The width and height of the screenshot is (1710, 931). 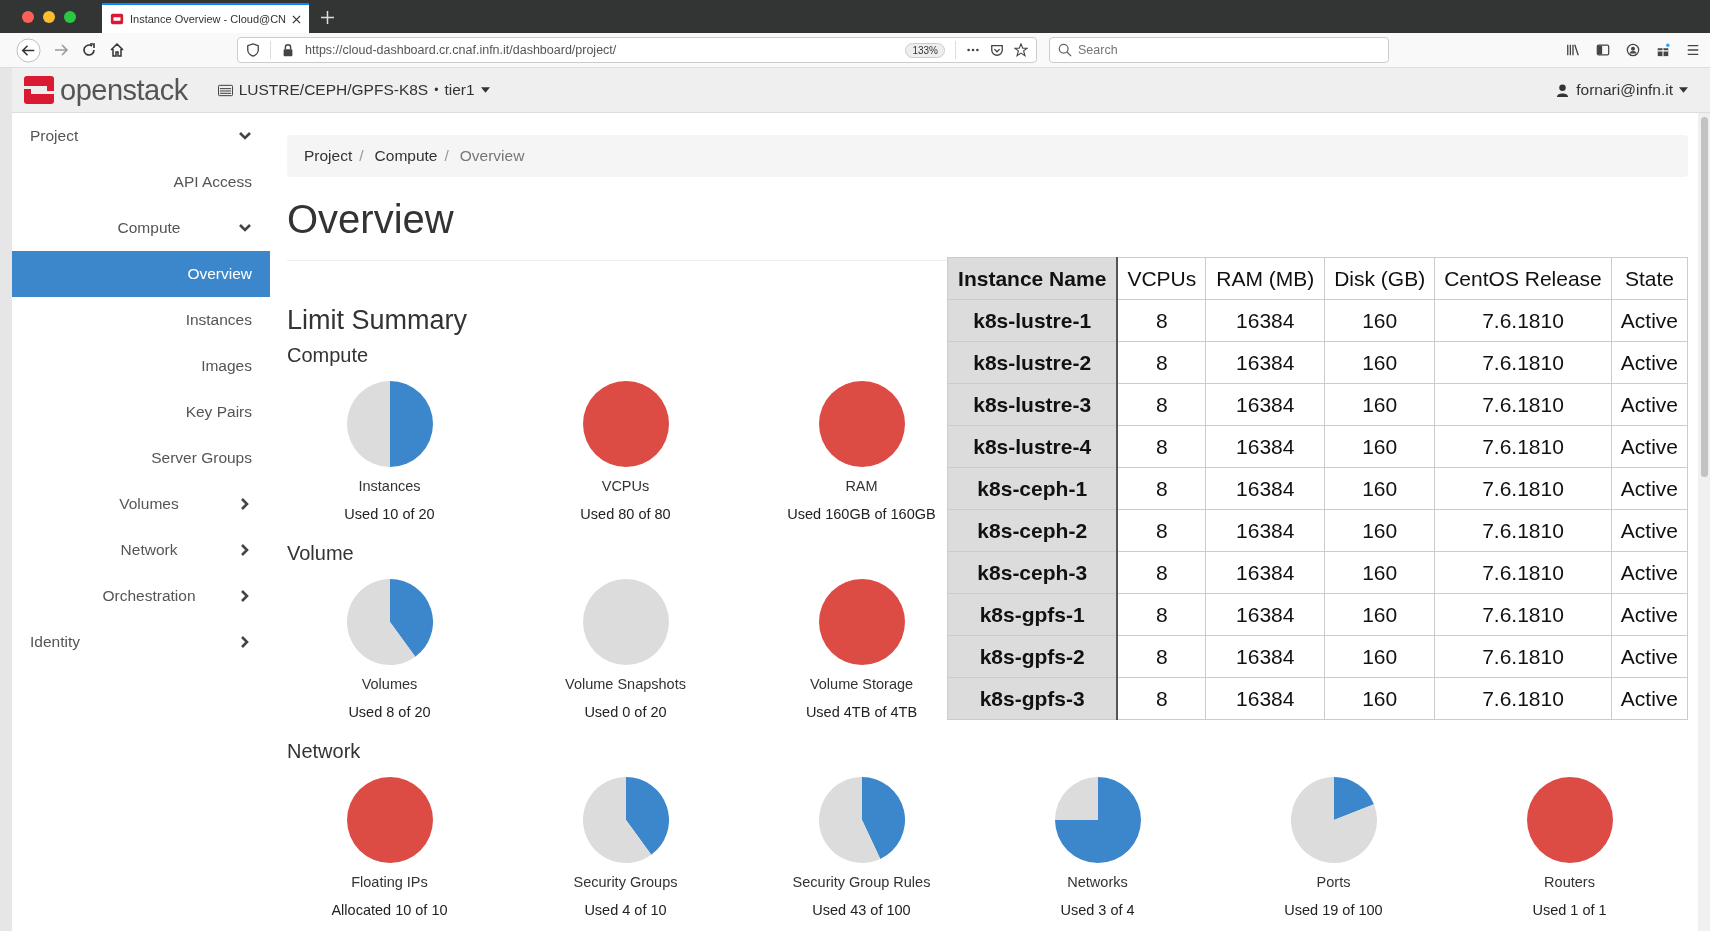 What do you see at coordinates (485, 90) in the screenshot?
I see `caret-icon` at bounding box center [485, 90].